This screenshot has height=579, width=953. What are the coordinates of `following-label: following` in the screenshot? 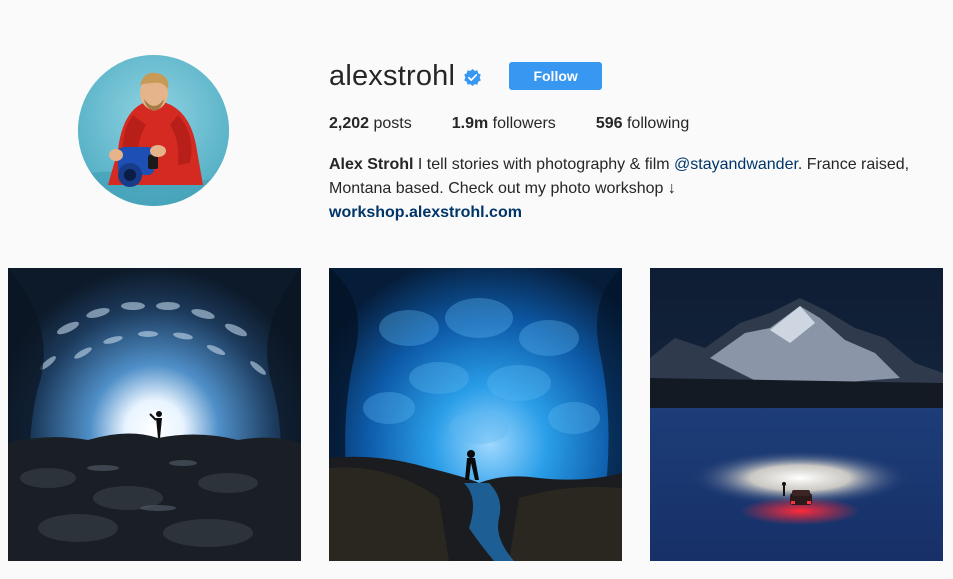 It's located at (658, 123).